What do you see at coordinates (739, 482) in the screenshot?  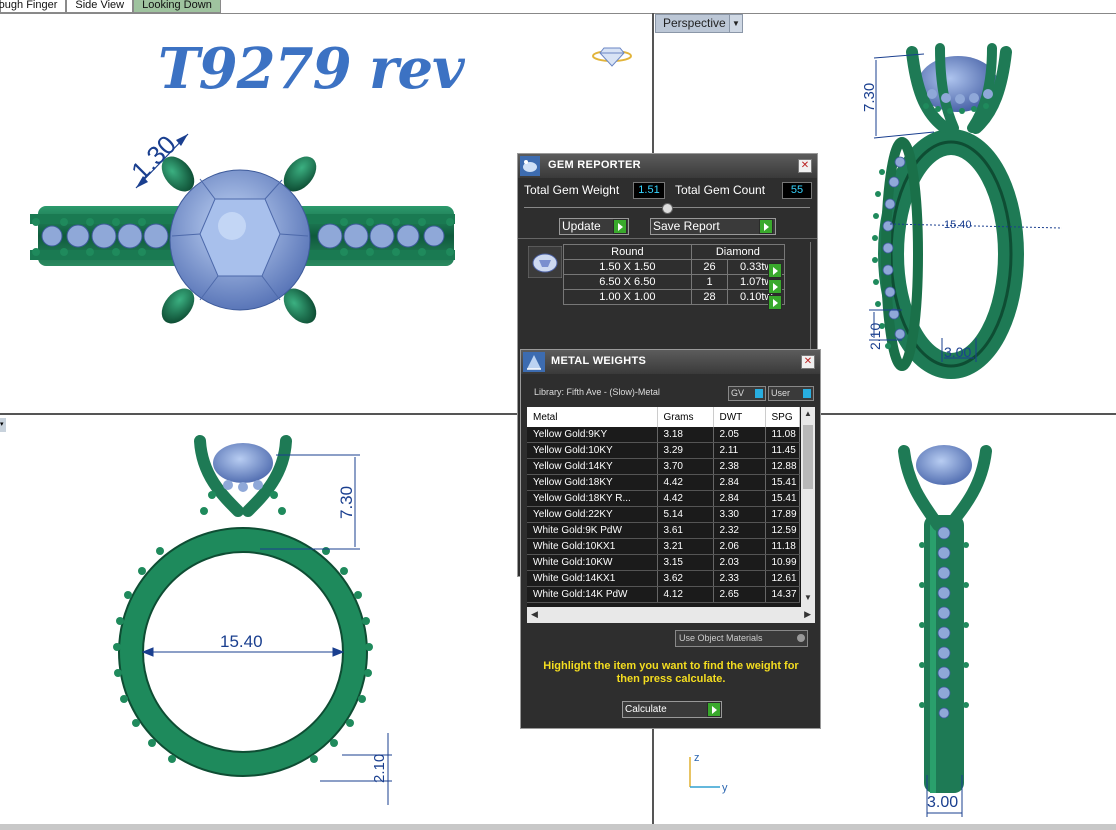 I see `metal-dwt: 2.84` at bounding box center [739, 482].